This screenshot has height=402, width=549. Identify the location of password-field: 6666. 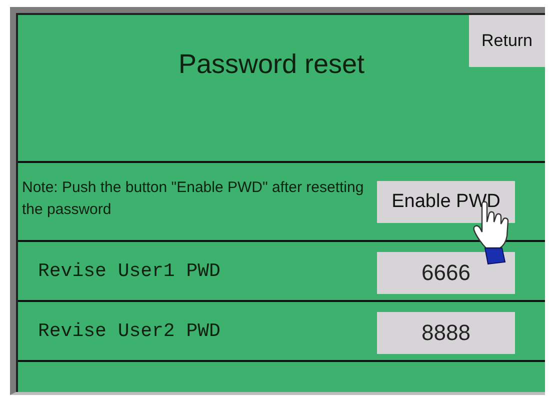
(446, 273).